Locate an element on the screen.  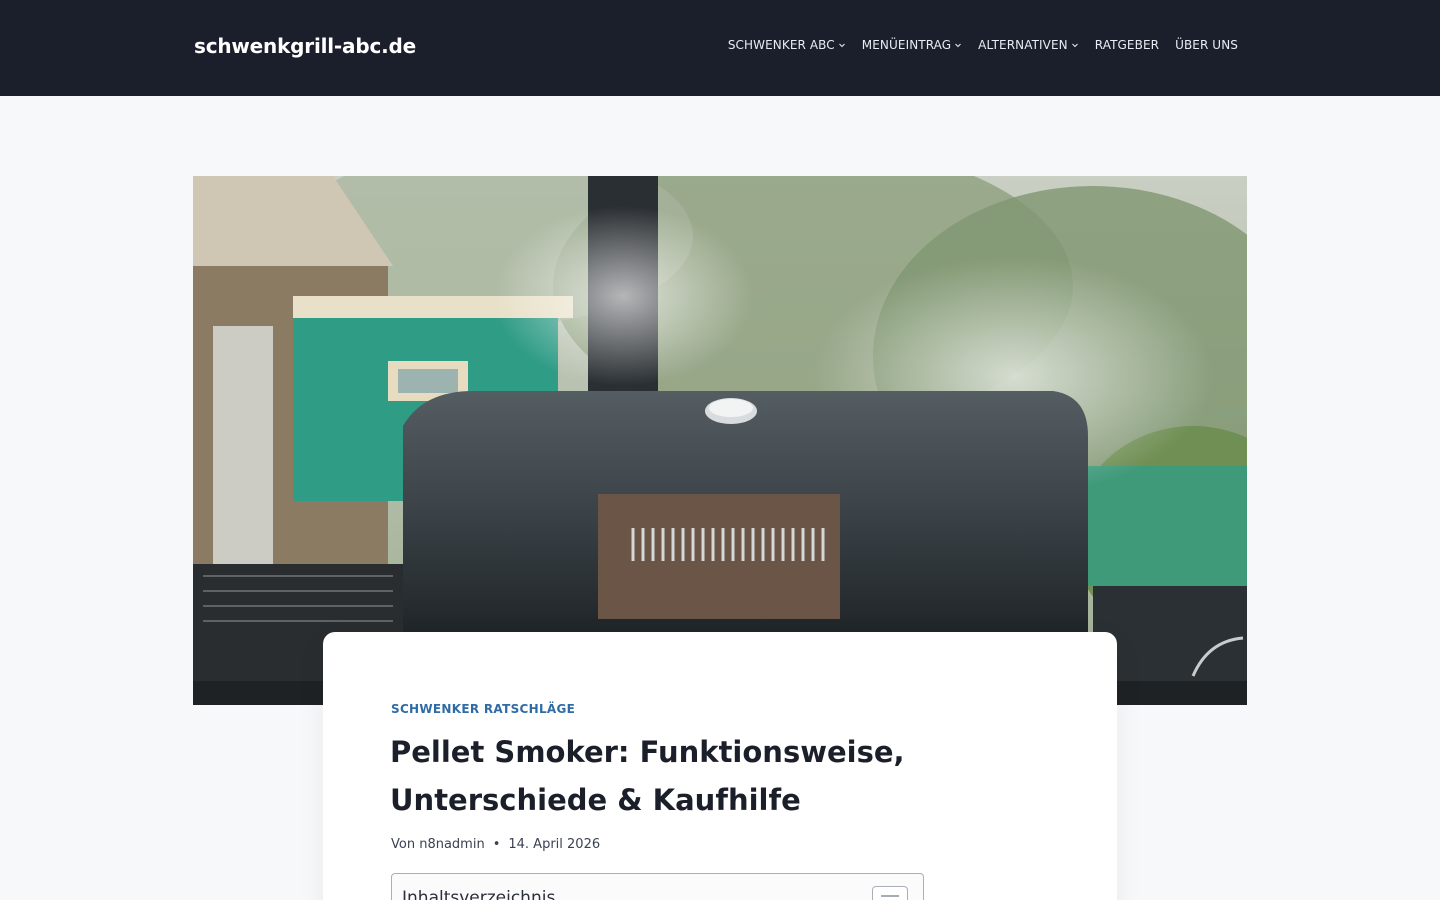
toc-title: Inhaltsverzeichnis is located at coordinates (479, 894).